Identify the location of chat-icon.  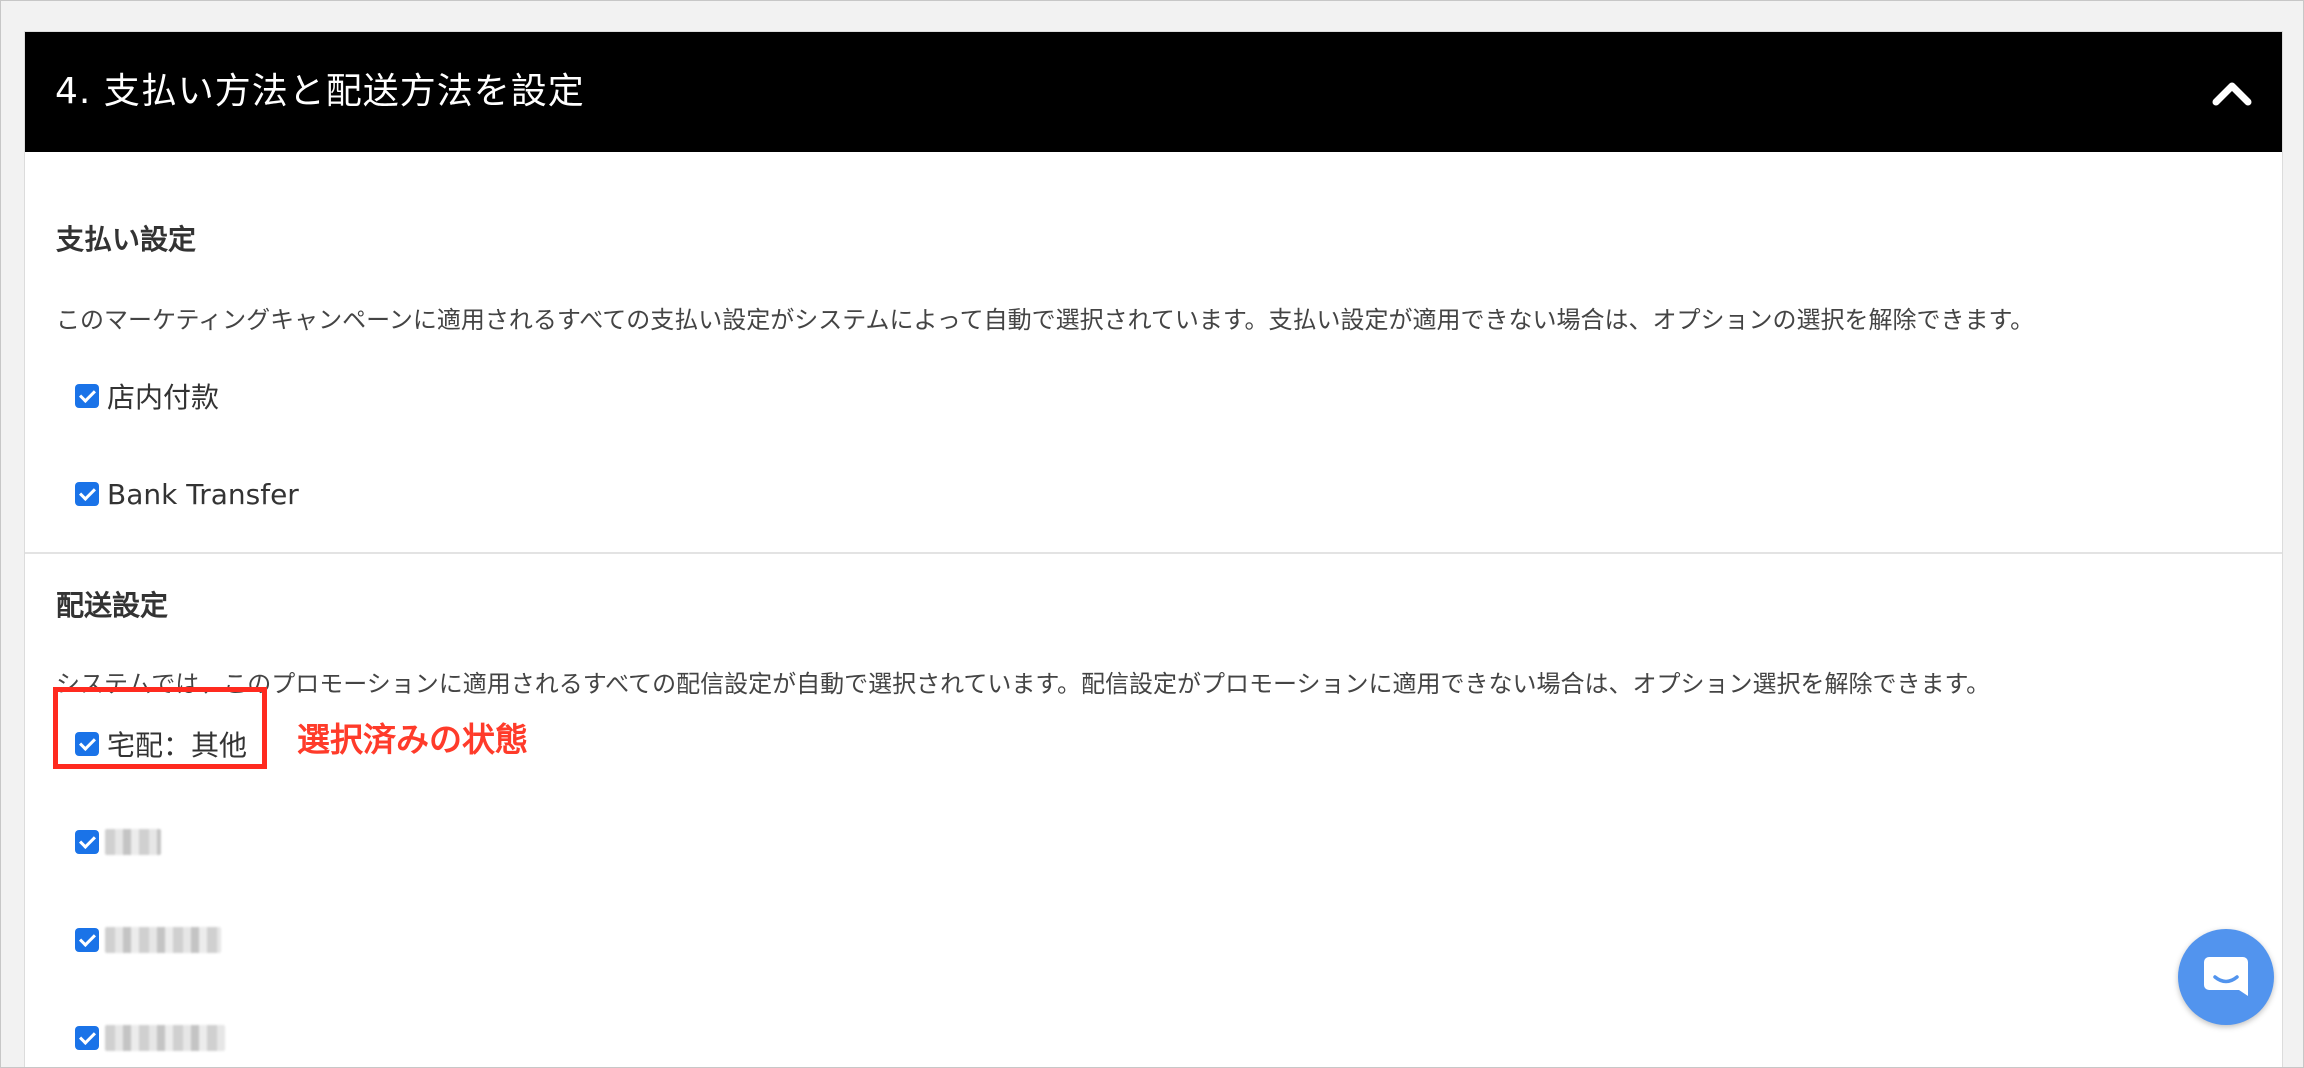
(2226, 976).